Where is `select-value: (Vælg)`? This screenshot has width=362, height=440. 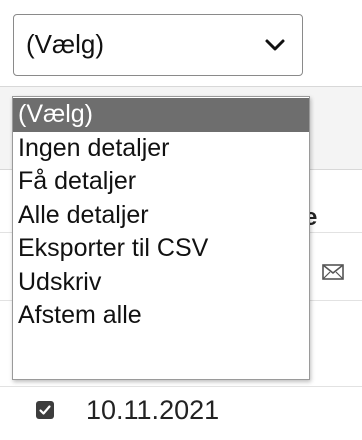 select-value: (Vælg) is located at coordinates (65, 44).